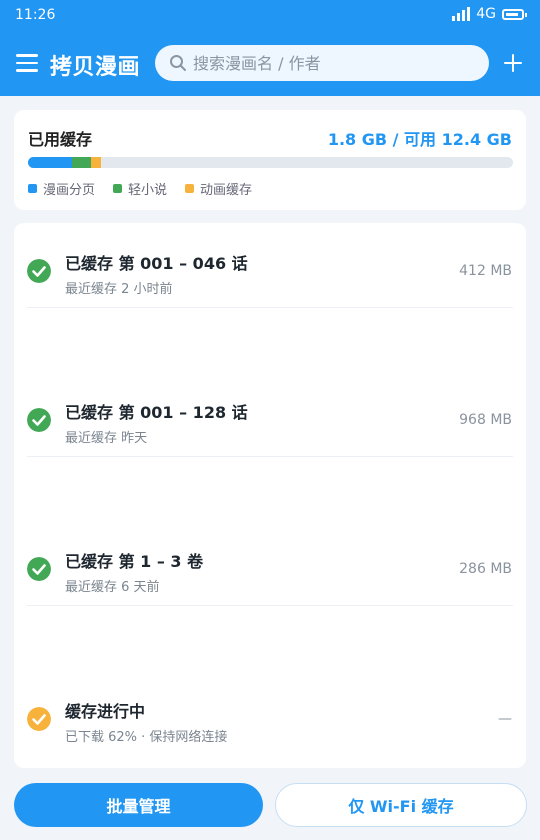 Image resolution: width=540 pixels, height=840 pixels. I want to click on search-bar, so click(322, 63).